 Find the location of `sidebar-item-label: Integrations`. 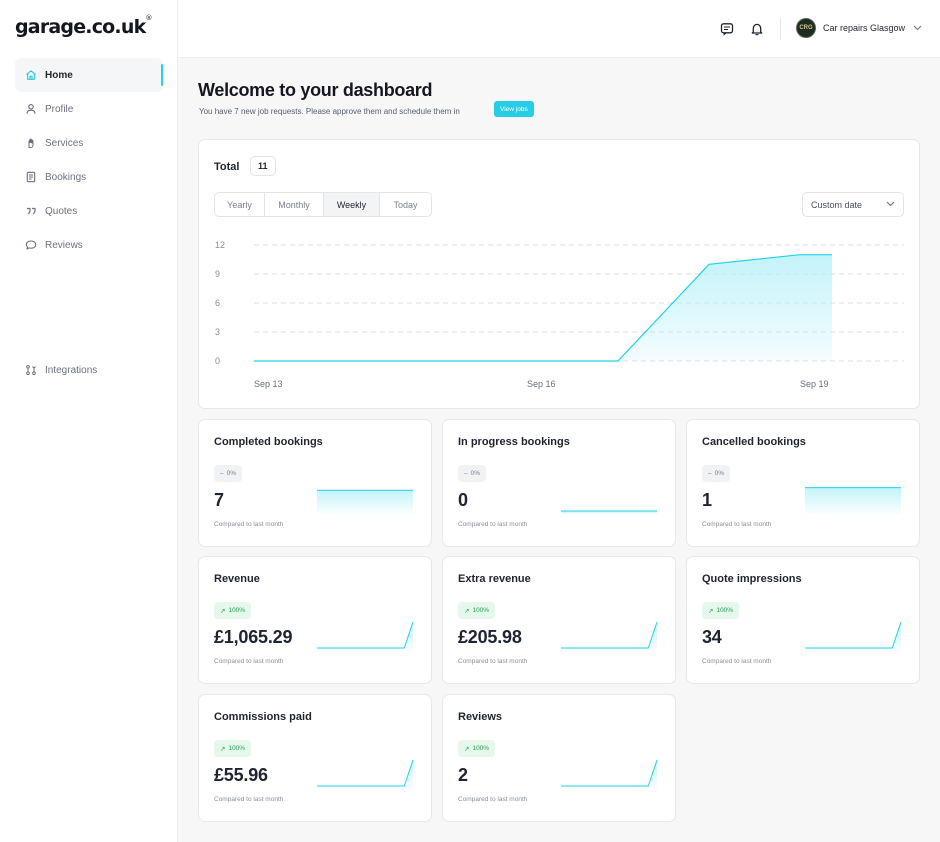

sidebar-item-label: Integrations is located at coordinates (71, 370).